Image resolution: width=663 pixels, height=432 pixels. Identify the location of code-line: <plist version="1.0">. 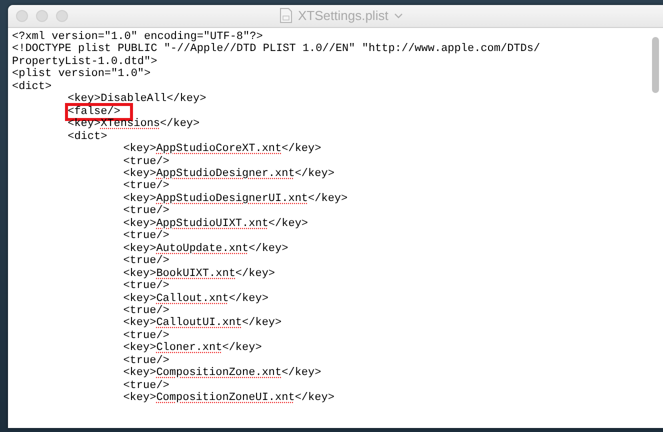
(81, 74).